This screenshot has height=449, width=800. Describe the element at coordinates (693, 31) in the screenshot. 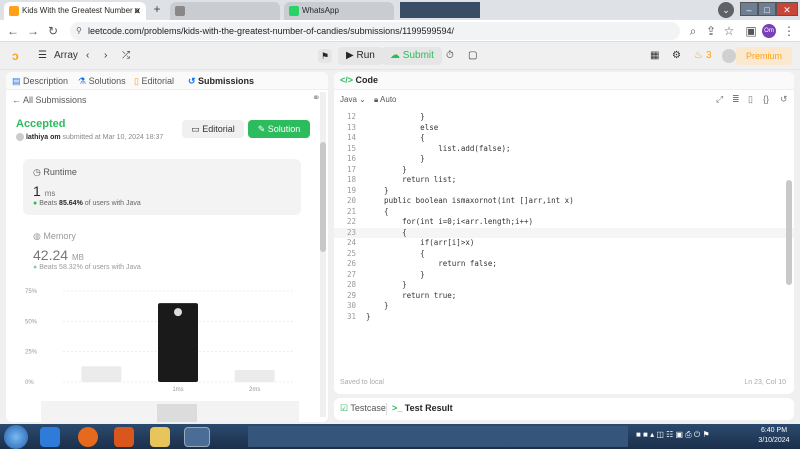

I see `zoom-search-icon: ⌕` at that location.